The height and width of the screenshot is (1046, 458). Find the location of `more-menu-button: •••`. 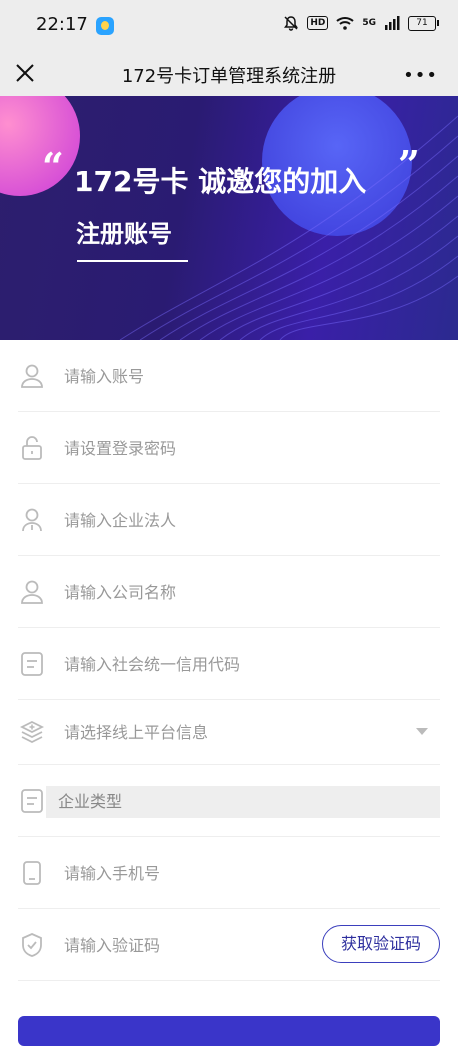

more-menu-button: ••• is located at coordinates (420, 75).